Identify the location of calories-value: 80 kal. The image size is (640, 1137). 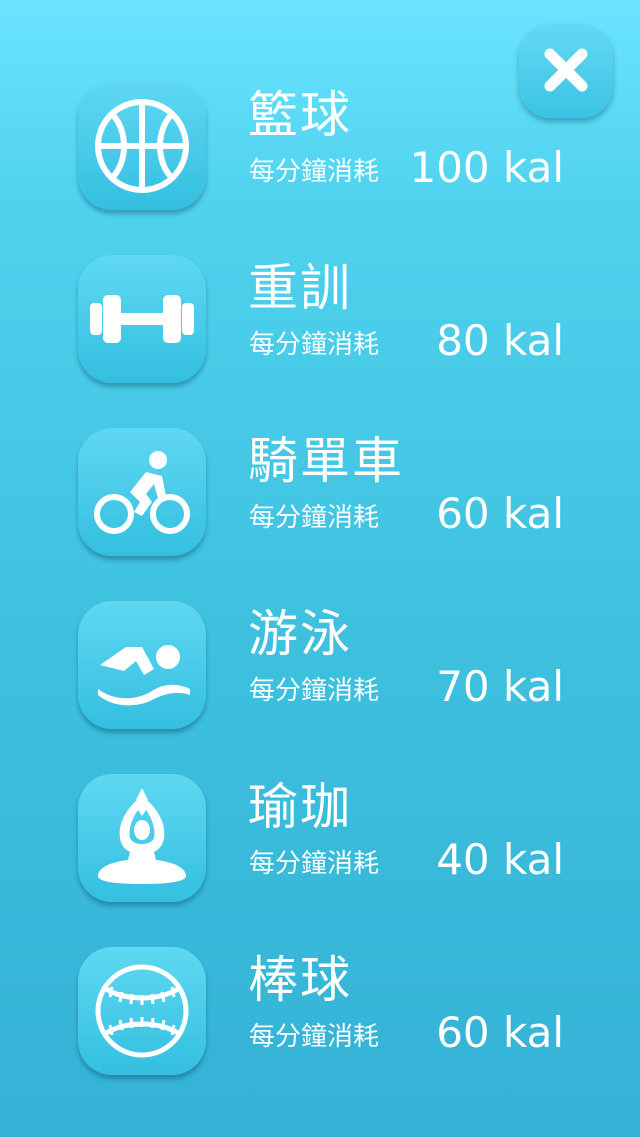
(500, 340).